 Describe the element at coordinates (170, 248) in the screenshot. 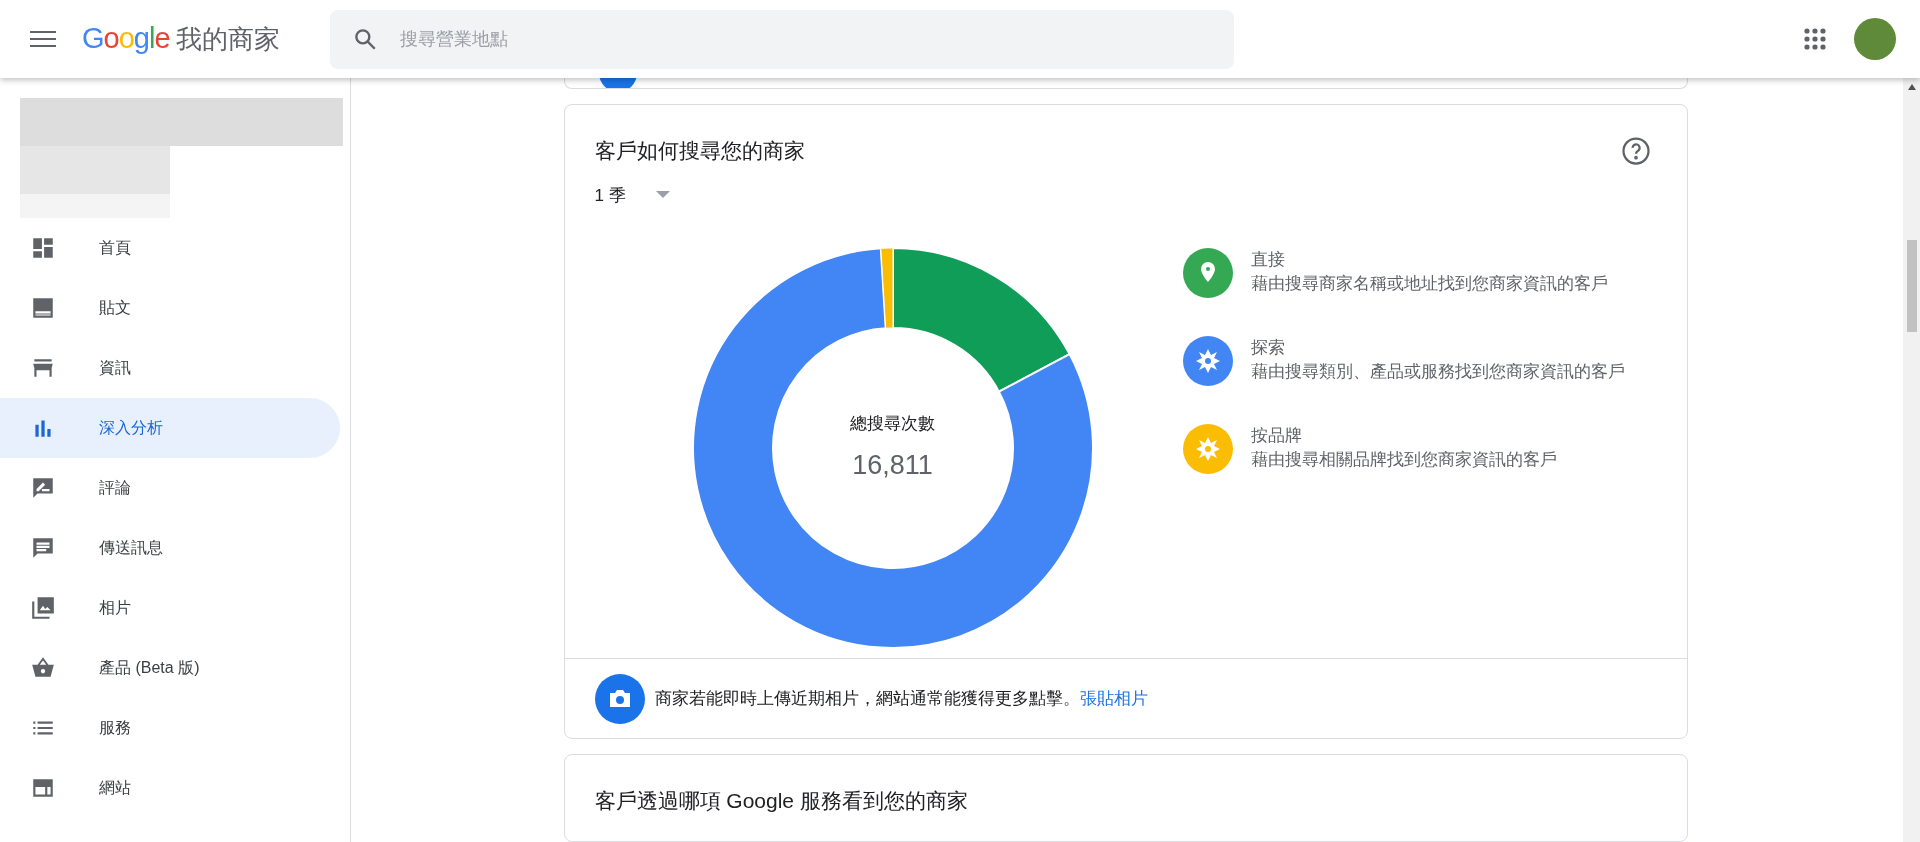

I see `sidebar-item: 首頁` at that location.